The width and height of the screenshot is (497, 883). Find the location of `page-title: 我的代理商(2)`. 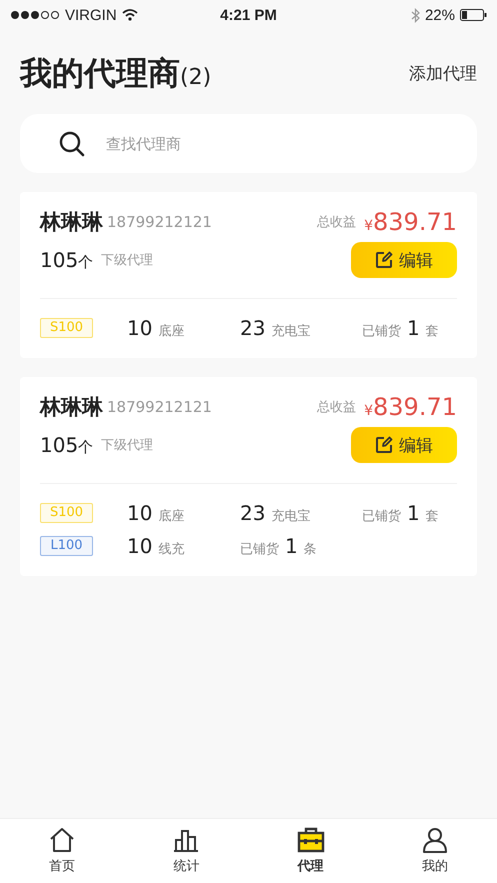

page-title: 我的代理商(2) is located at coordinates (116, 73).